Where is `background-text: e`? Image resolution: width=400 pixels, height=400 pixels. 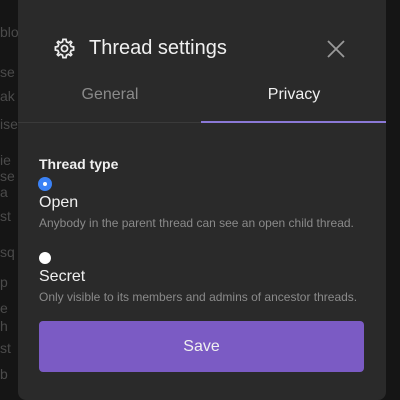 background-text: e is located at coordinates (4, 308).